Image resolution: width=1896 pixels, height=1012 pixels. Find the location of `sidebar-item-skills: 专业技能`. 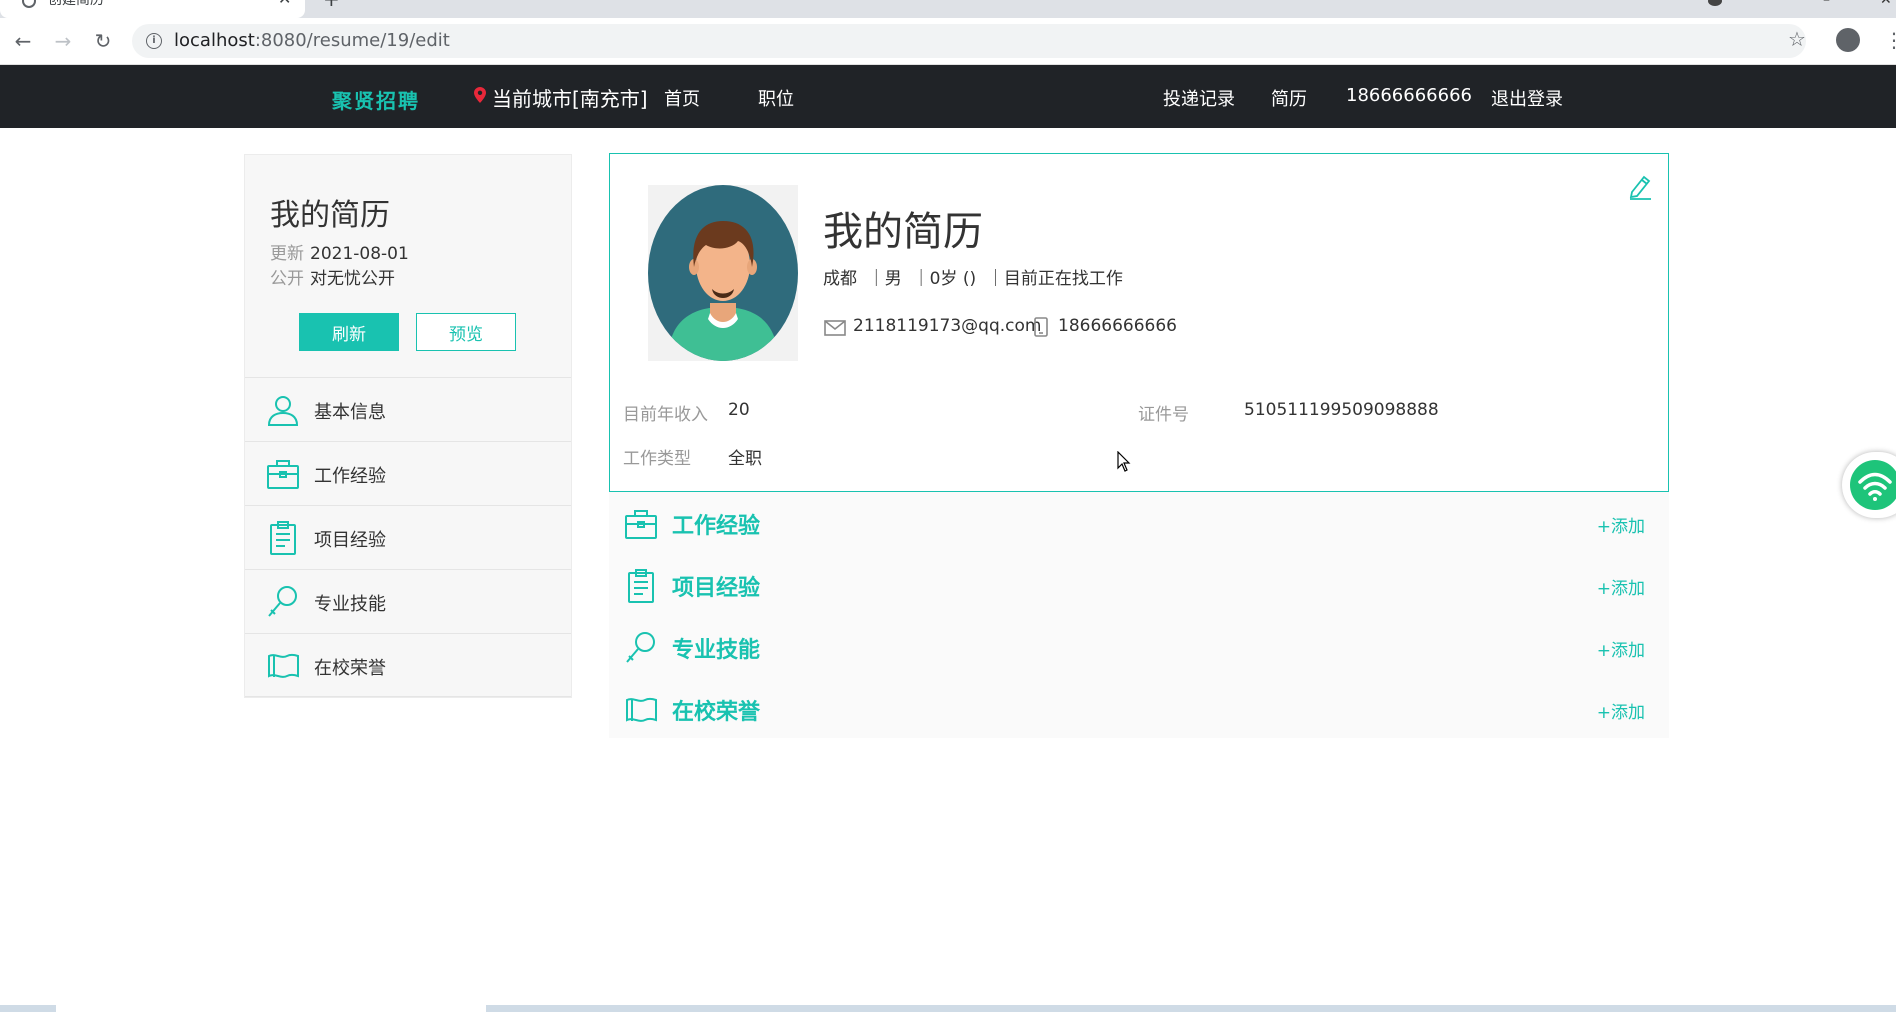

sidebar-item-skills: 专业技能 is located at coordinates (408, 601).